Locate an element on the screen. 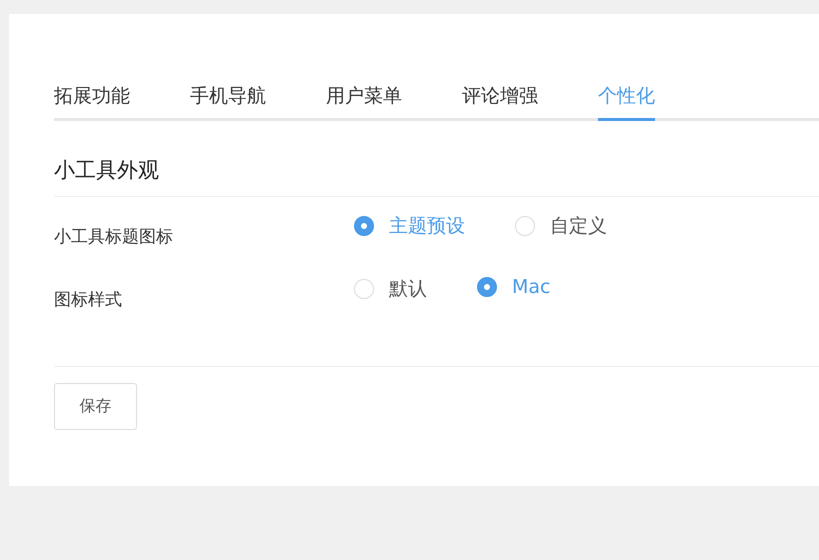 This screenshot has height=560, width=819. tab: 评论增强 is located at coordinates (500, 96).